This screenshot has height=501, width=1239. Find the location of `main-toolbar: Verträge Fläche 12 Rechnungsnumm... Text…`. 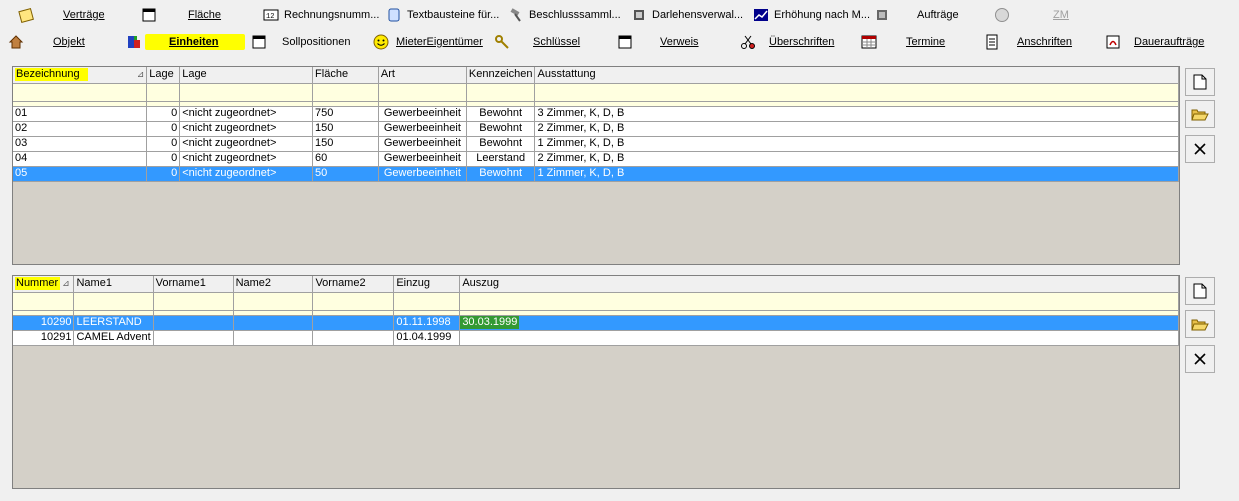

main-toolbar: Verträge Fläche 12 Rechnungsnumm... Text… is located at coordinates (619, 28).